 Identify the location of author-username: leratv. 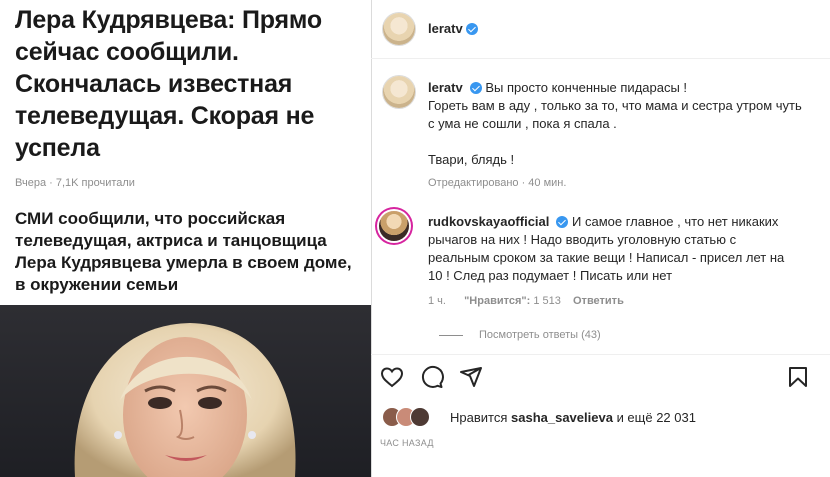
(453, 28).